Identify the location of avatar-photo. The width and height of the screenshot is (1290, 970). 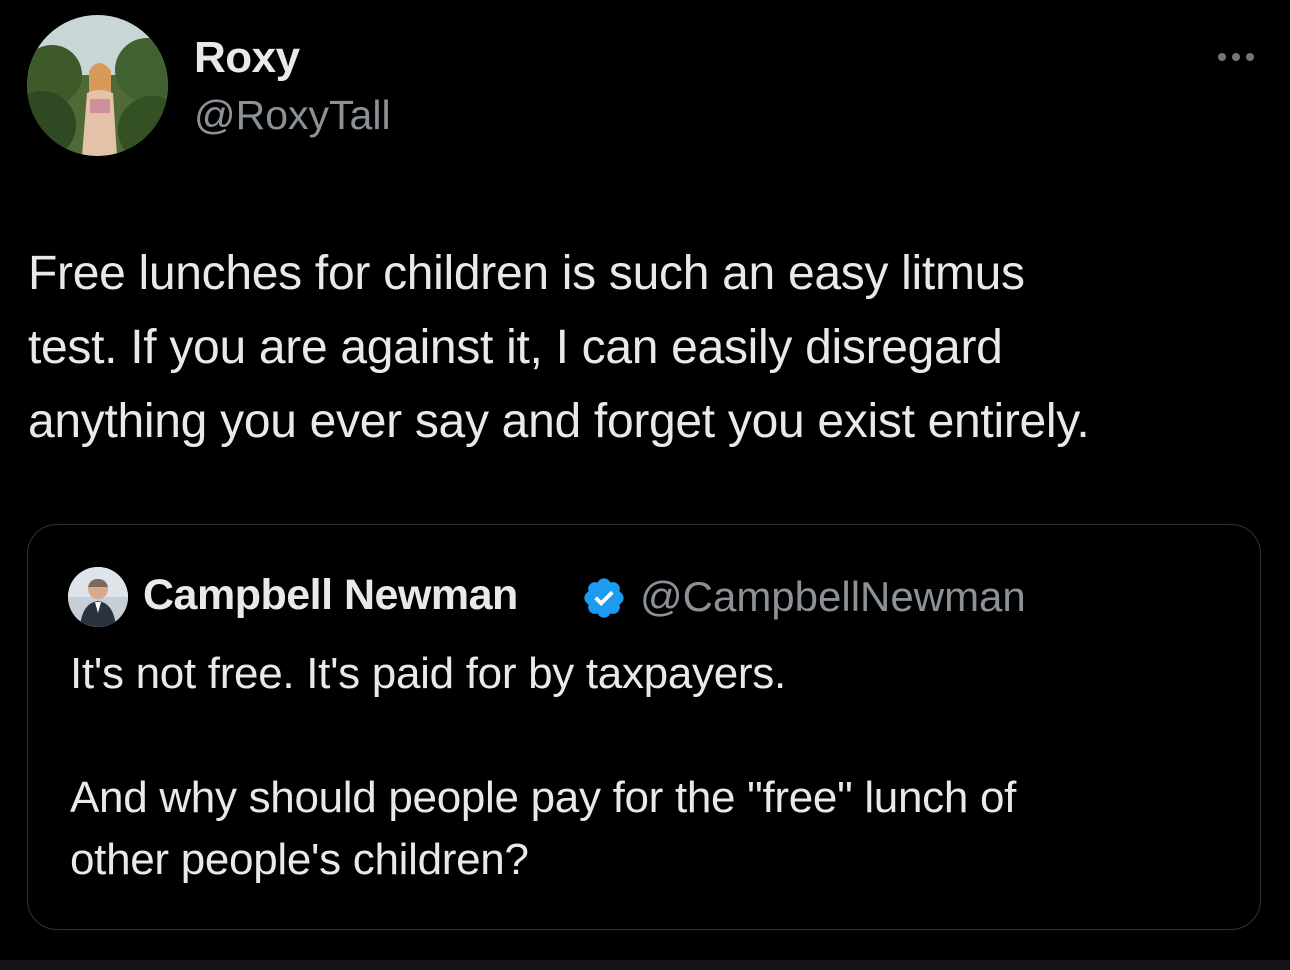
(97, 85).